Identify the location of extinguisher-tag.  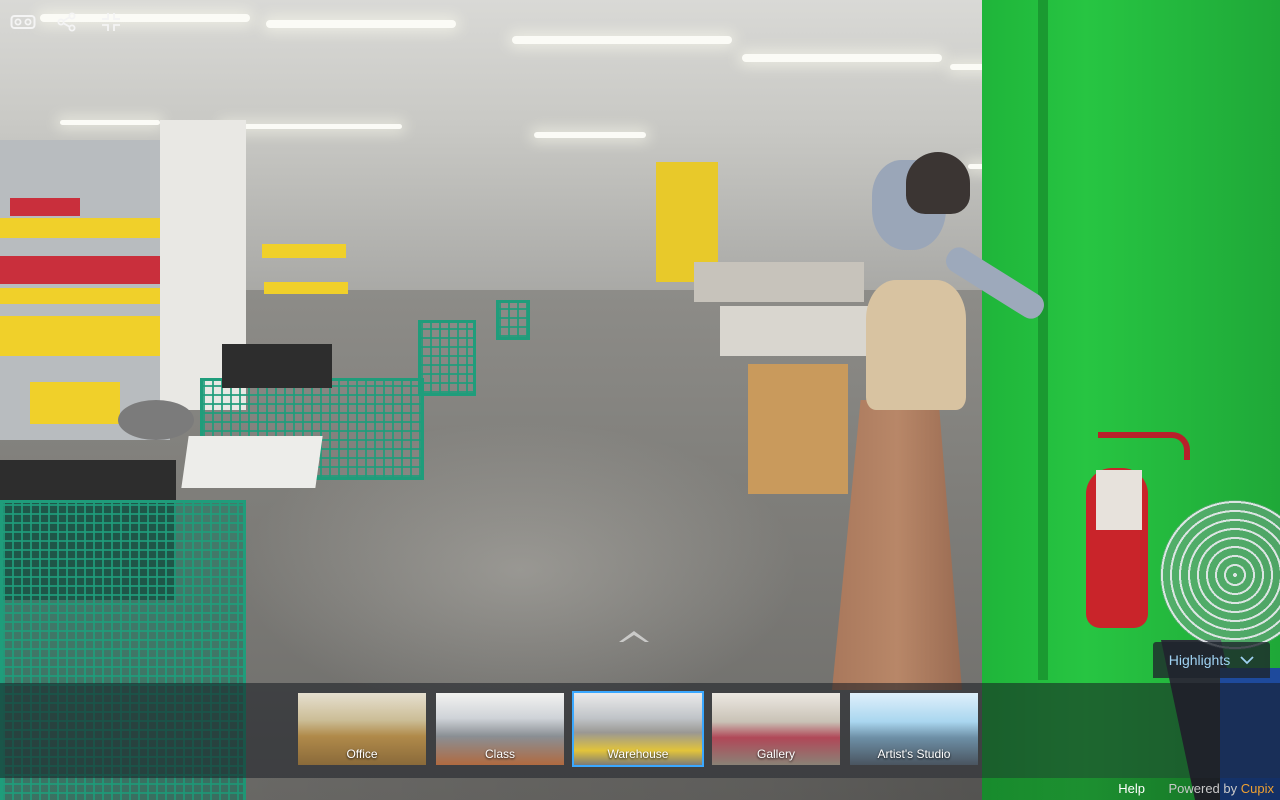
(1119, 500).